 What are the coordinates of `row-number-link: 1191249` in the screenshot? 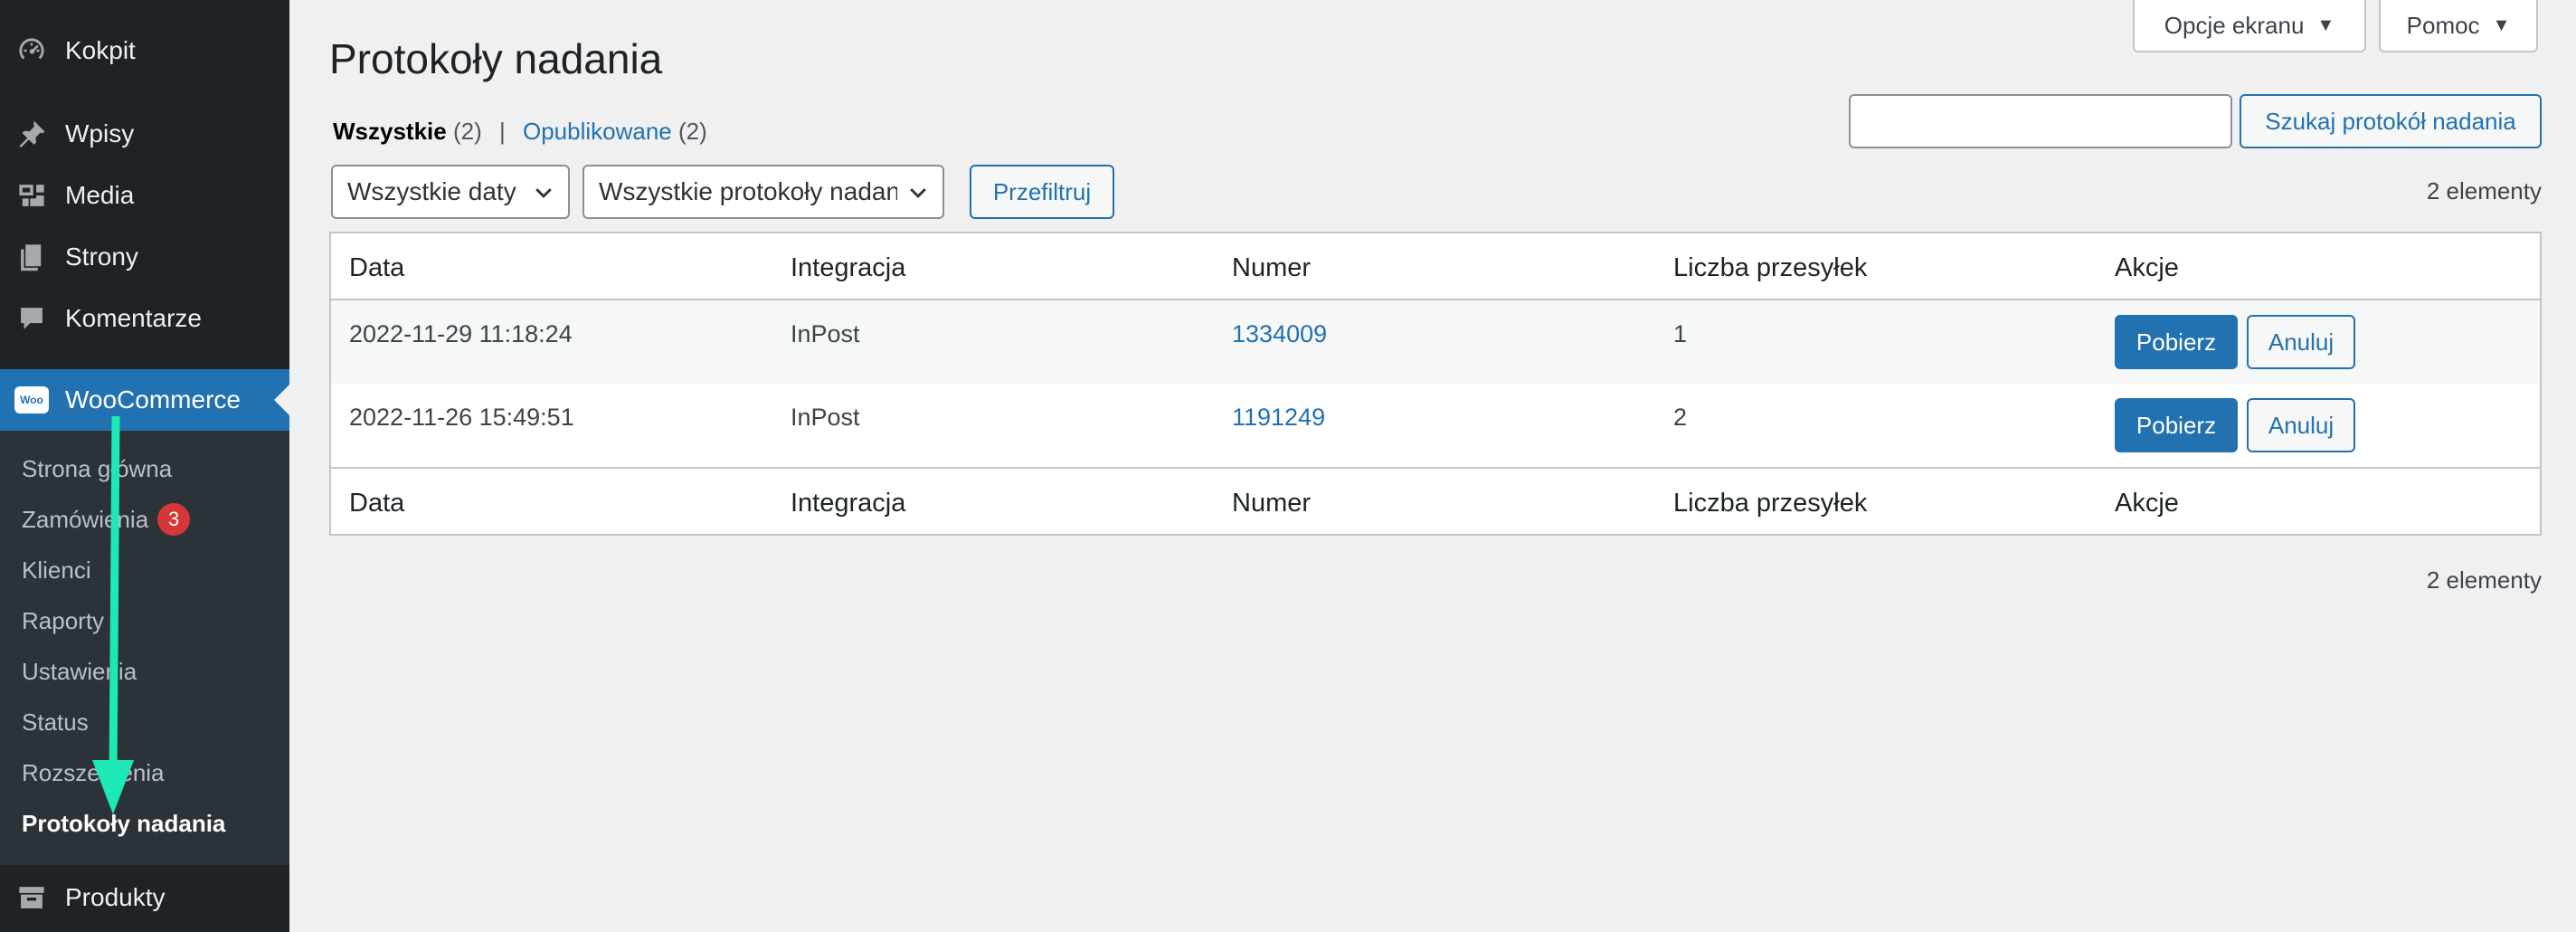 It's located at (1278, 418).